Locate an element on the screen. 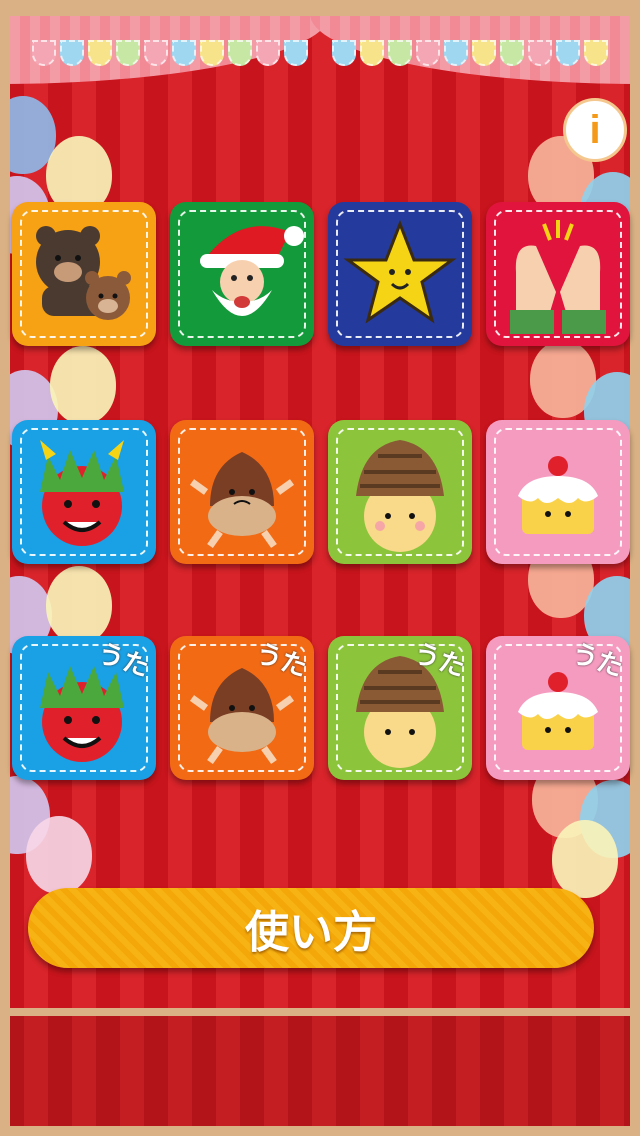 This screenshot has height=1136, width=640. tile-santa is located at coordinates (242, 274).